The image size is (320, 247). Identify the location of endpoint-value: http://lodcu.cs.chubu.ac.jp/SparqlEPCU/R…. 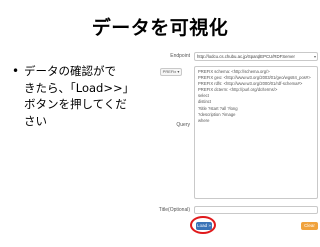
(246, 56).